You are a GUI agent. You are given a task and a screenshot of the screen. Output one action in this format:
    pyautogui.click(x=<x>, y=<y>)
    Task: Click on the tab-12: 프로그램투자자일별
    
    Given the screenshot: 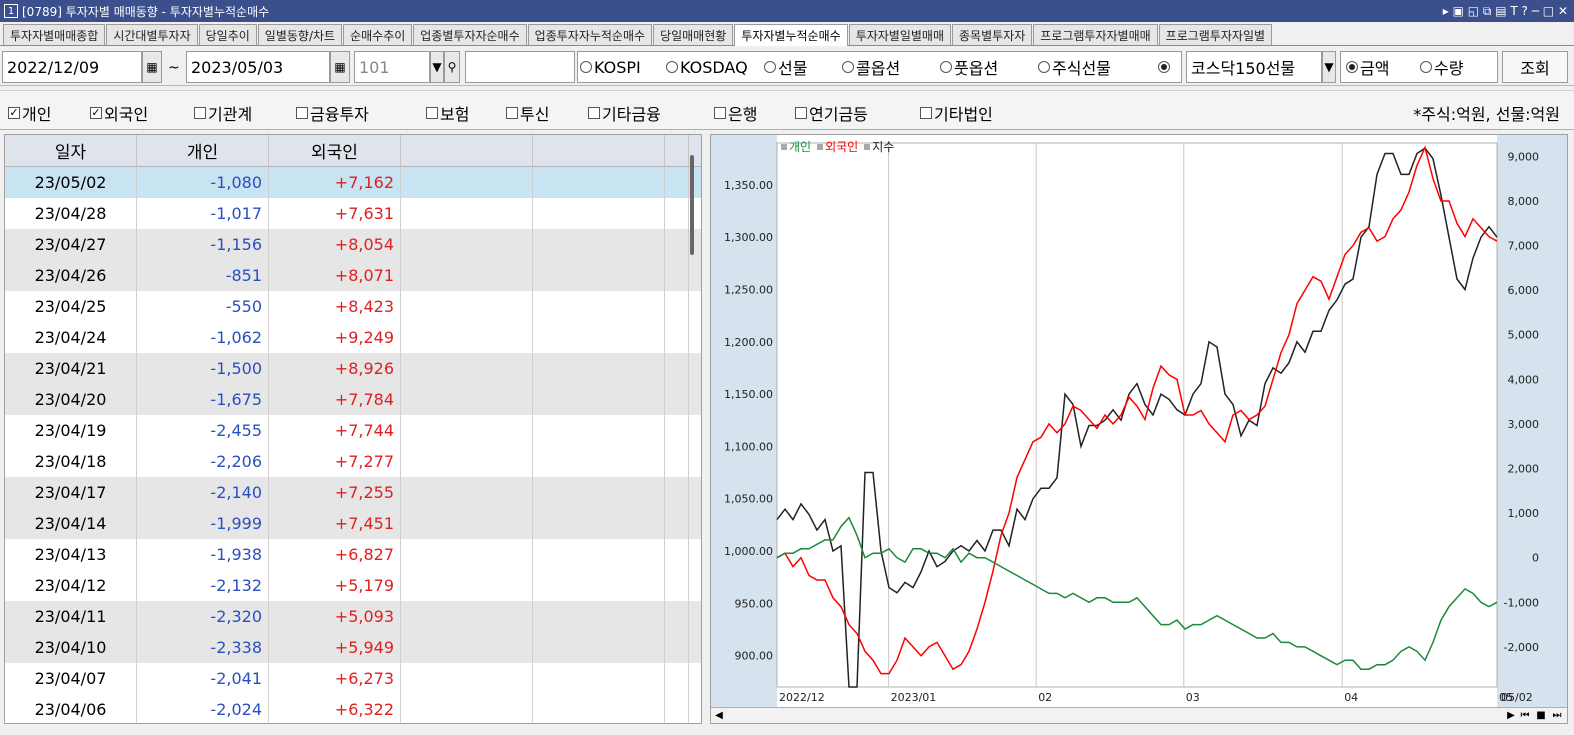 What is the action you would take?
    pyautogui.click(x=1215, y=34)
    